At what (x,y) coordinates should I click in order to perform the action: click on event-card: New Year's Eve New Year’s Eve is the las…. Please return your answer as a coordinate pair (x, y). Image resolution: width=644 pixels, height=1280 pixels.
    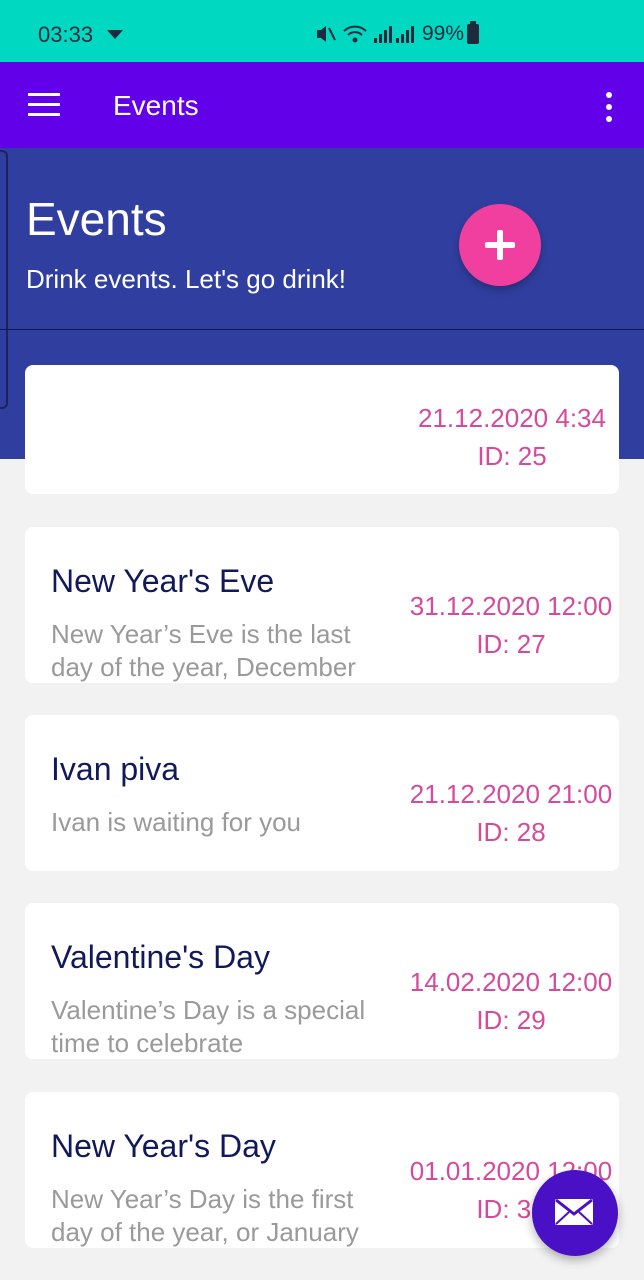
    Looking at the image, I should click on (322, 605).